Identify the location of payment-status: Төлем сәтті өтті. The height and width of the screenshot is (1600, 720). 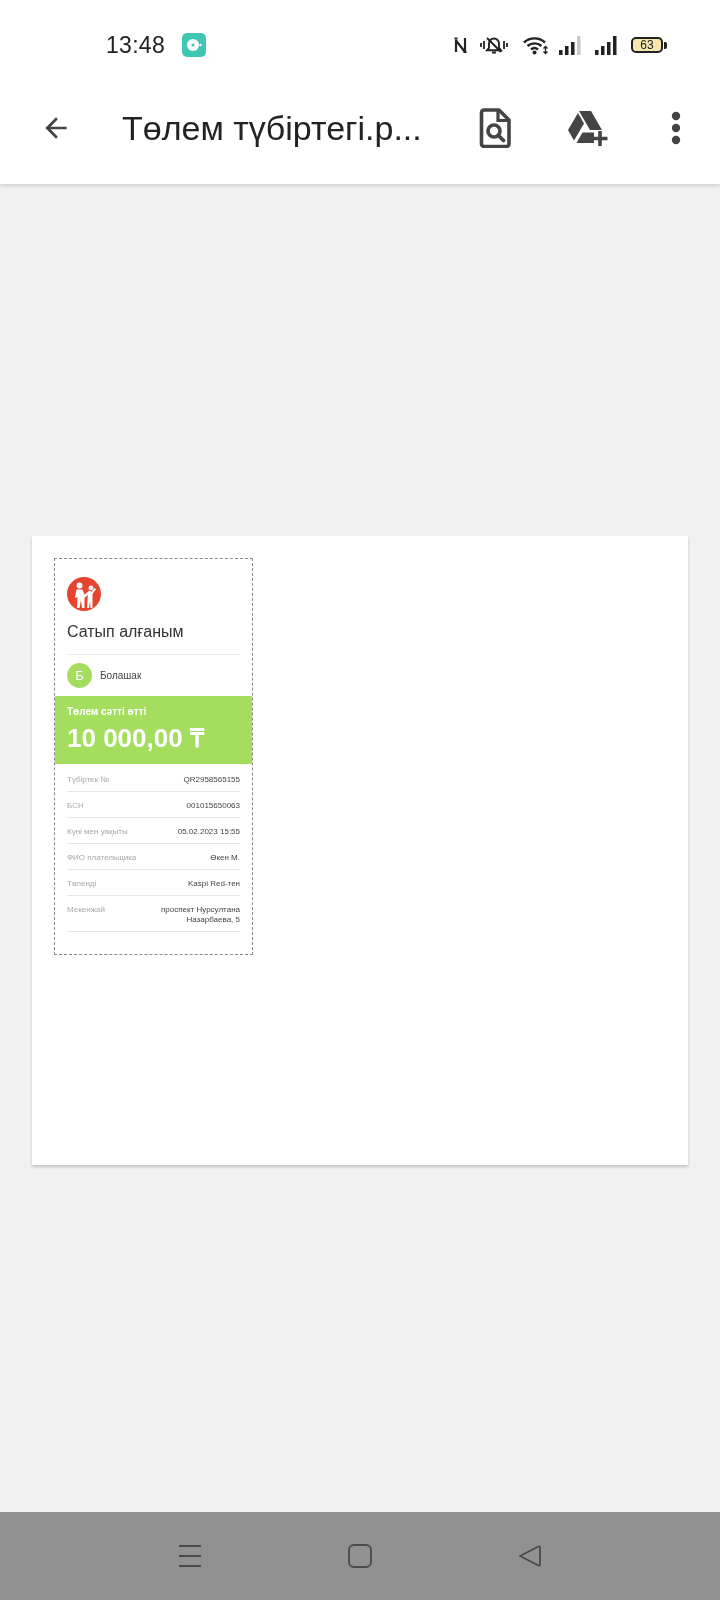
(107, 711).